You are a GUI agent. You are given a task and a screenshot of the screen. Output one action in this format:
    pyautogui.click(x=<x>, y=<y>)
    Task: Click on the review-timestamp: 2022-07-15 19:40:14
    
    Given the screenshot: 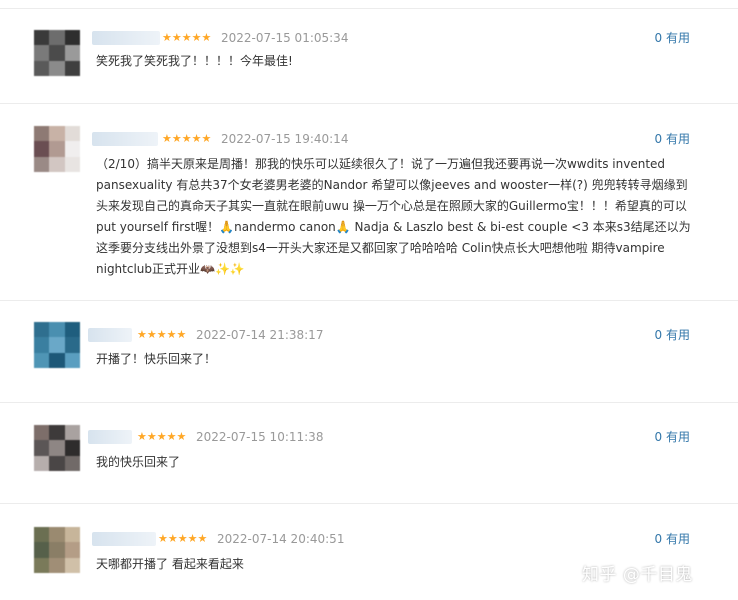 What is the action you would take?
    pyautogui.click(x=285, y=139)
    